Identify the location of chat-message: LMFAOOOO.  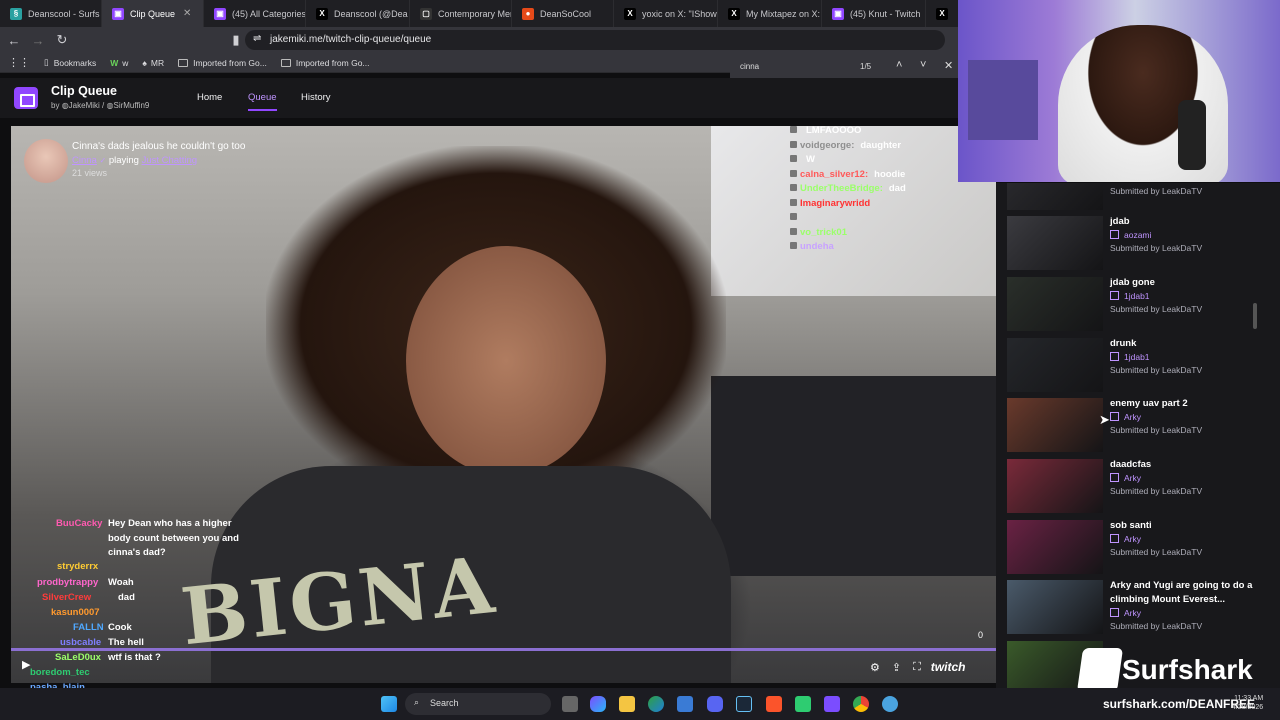
(834, 130).